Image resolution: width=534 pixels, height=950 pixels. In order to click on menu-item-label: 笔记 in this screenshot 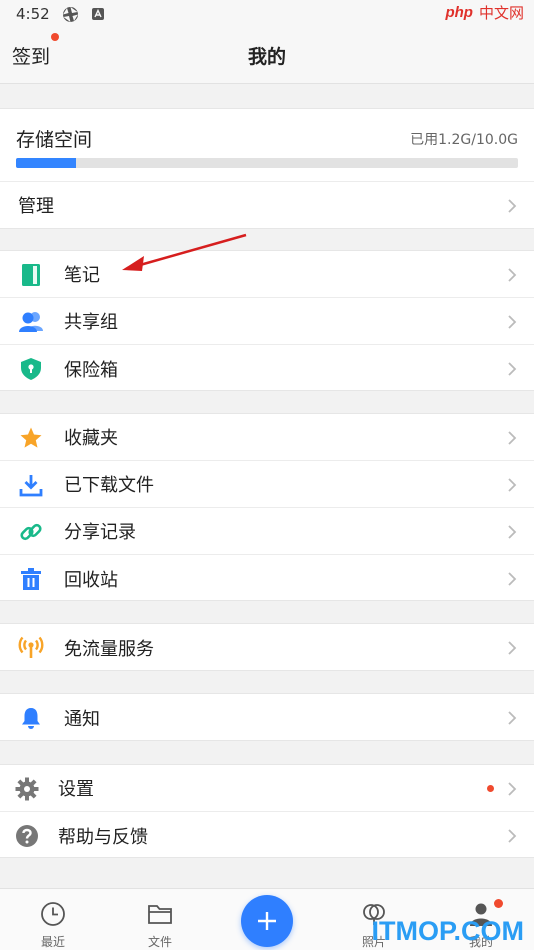, I will do `click(82, 275)`.